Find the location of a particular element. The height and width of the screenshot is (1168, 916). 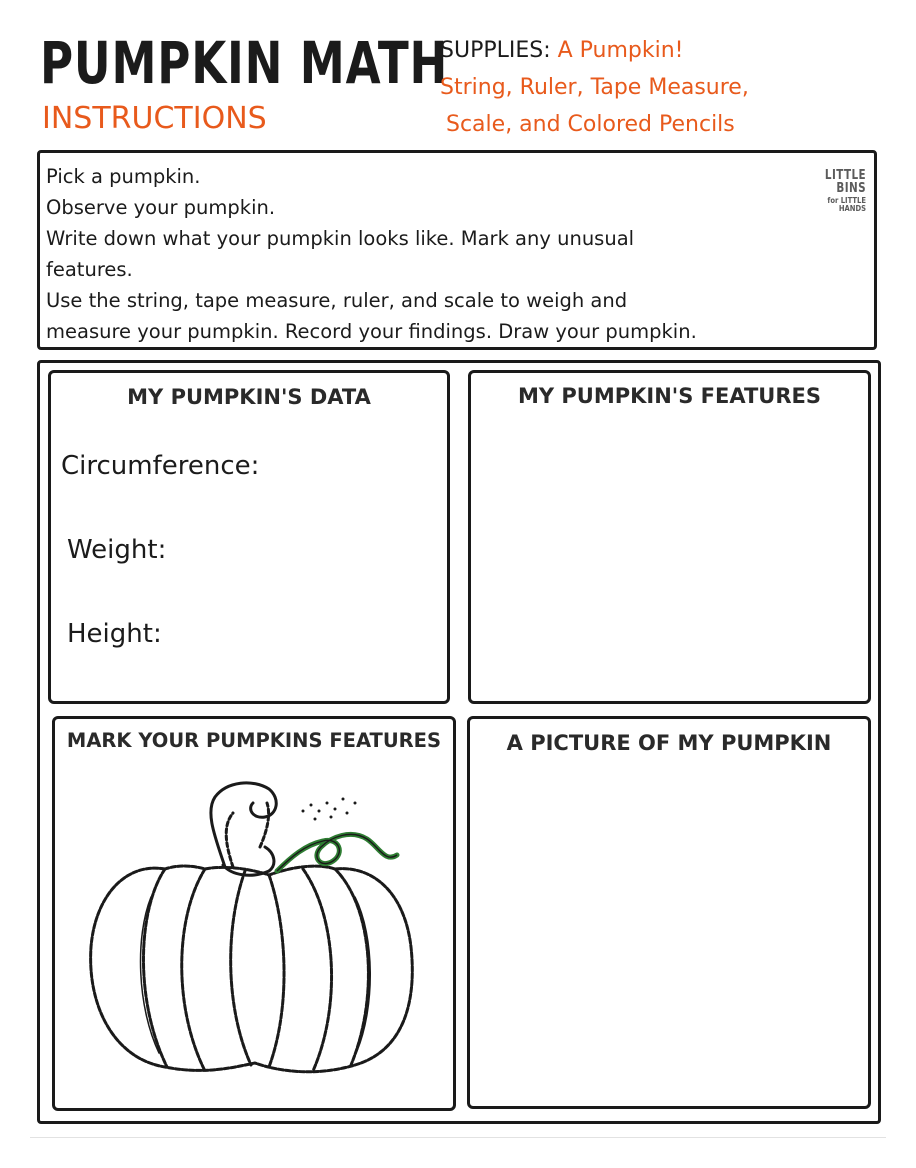

data-panel-title: MY PUMPKIN'S DATA is located at coordinates (249, 397).